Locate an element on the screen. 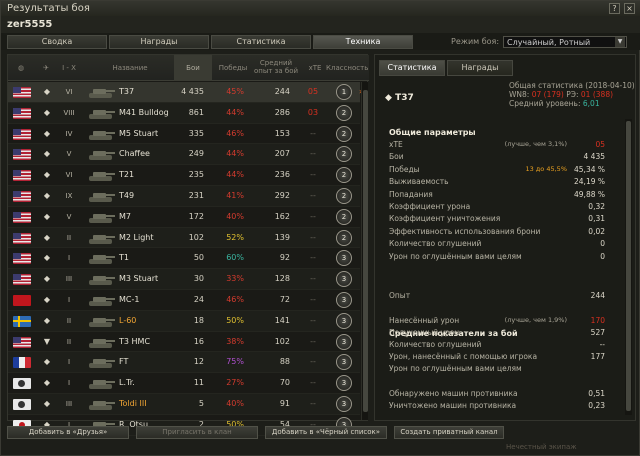 This screenshot has height=456, width=640. param-label: Коэффициент уничтожения is located at coordinates (445, 219).